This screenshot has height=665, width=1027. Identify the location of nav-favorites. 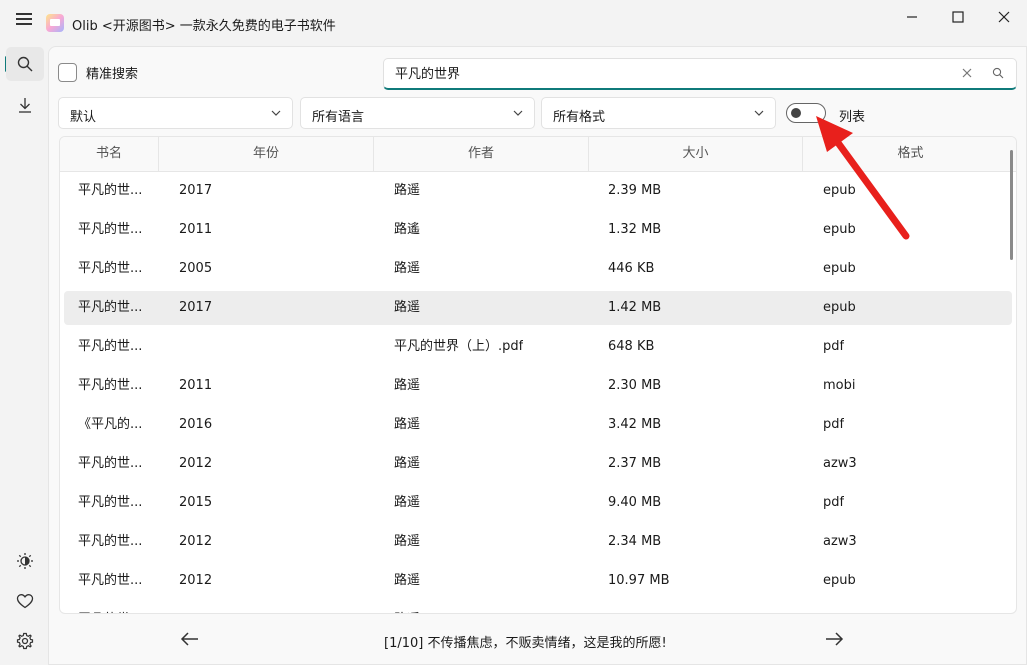
(25, 601).